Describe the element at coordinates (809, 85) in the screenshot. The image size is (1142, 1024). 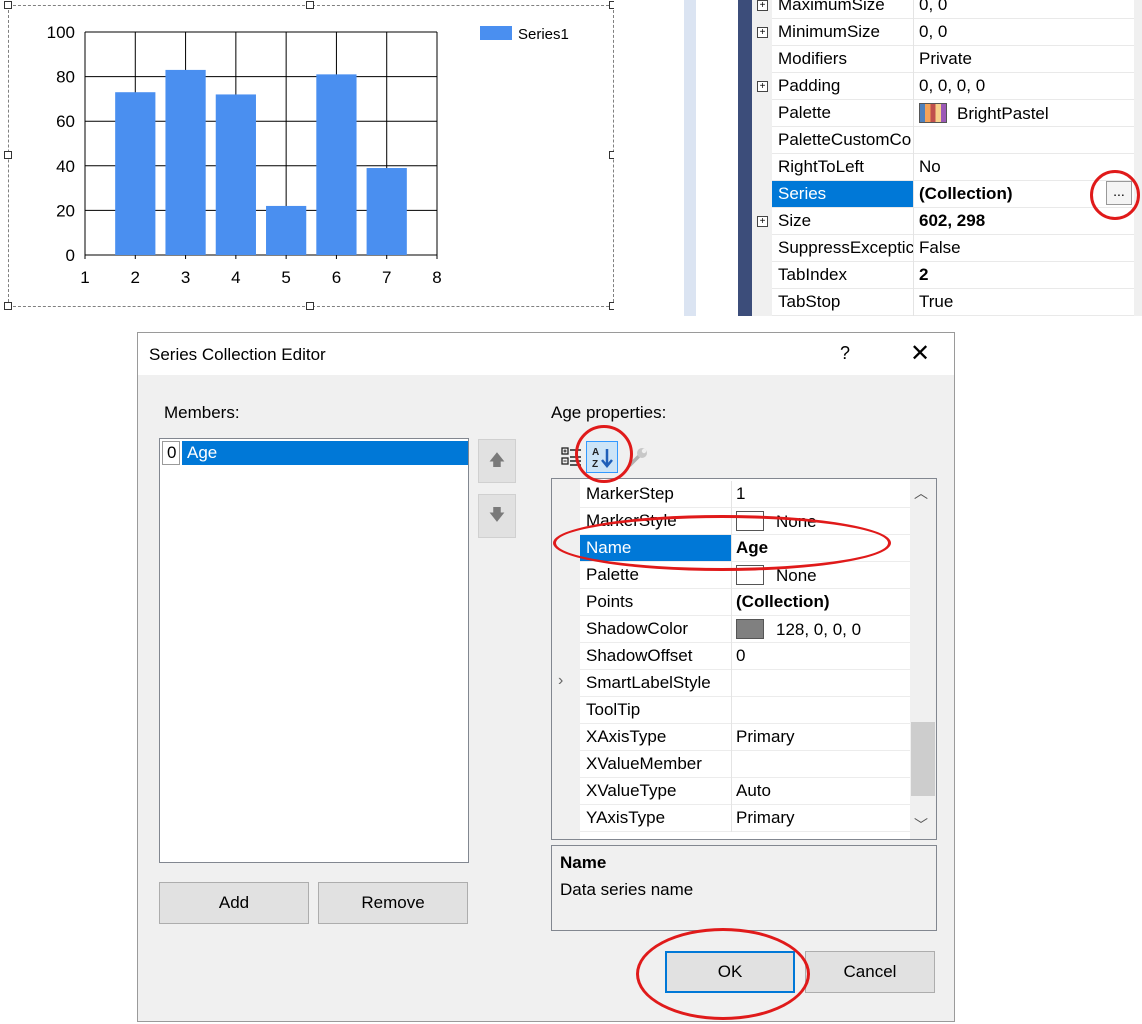
I see `property-name: Padding` at that location.